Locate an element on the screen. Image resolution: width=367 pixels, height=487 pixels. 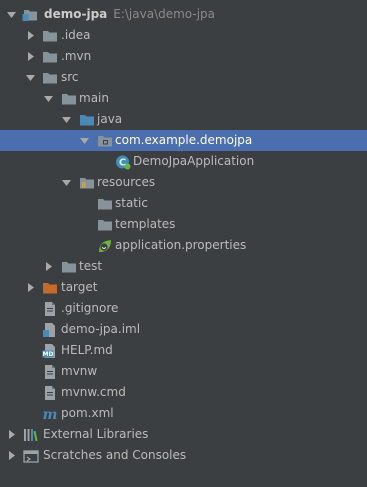
tree-item-test: test is located at coordinates (183, 266).